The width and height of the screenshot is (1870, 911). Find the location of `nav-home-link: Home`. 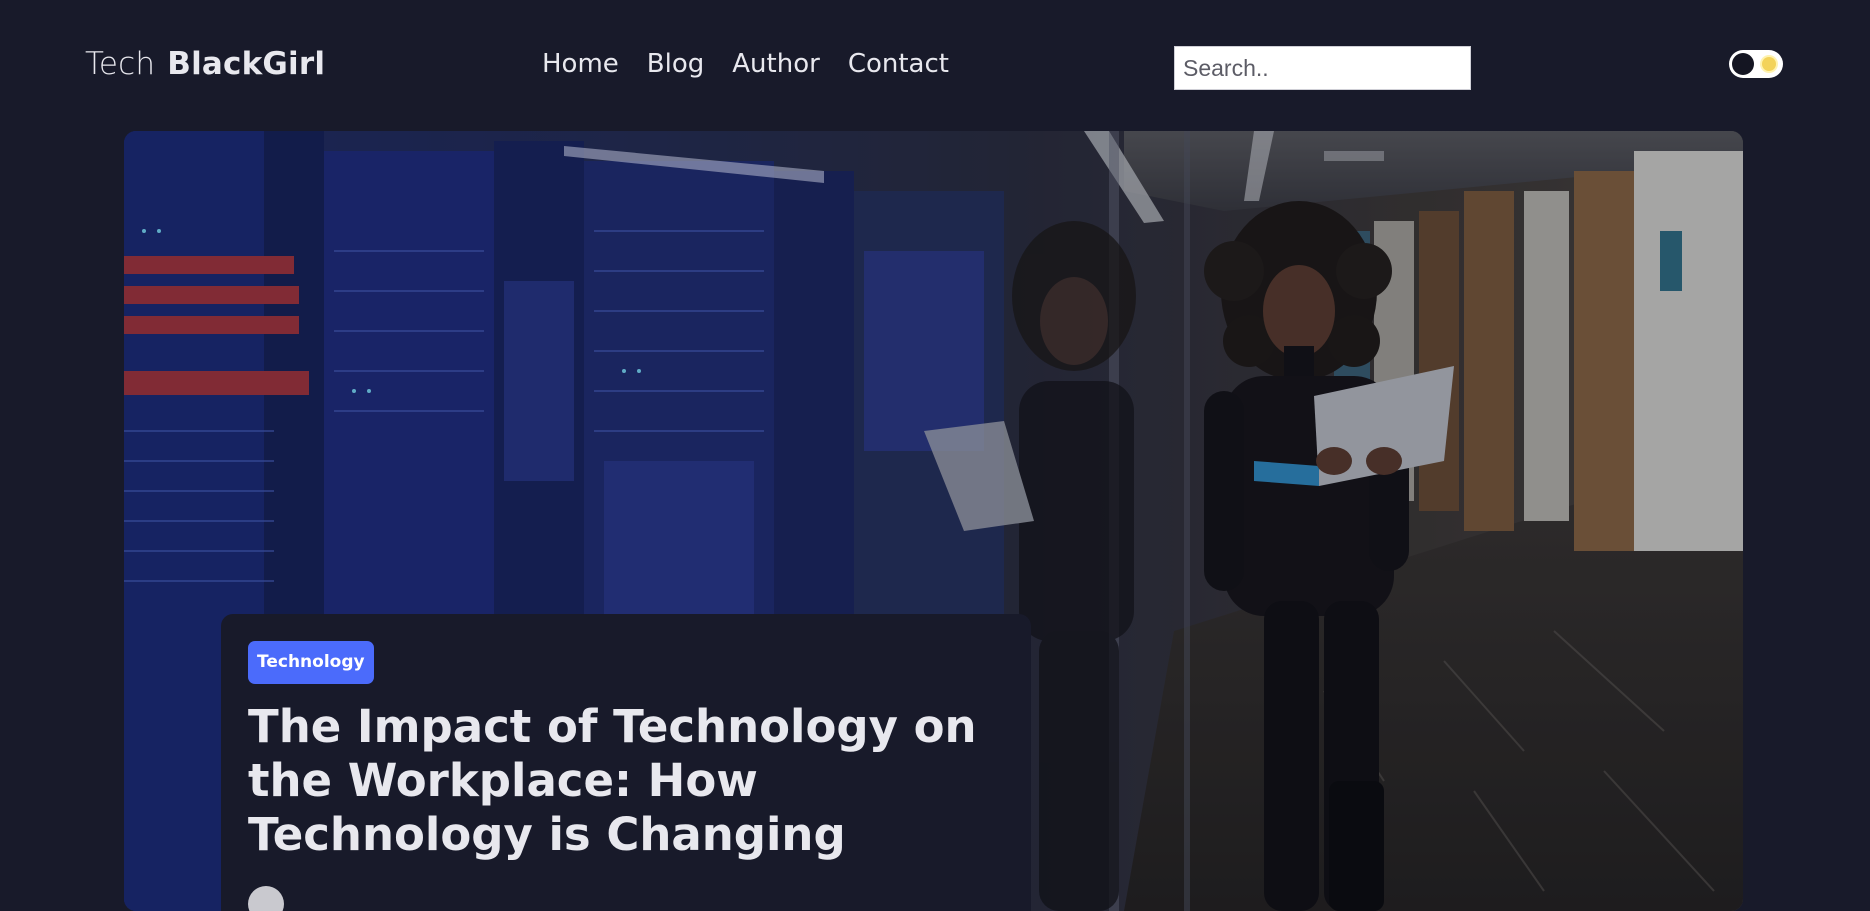

nav-home-link: Home is located at coordinates (580, 64).